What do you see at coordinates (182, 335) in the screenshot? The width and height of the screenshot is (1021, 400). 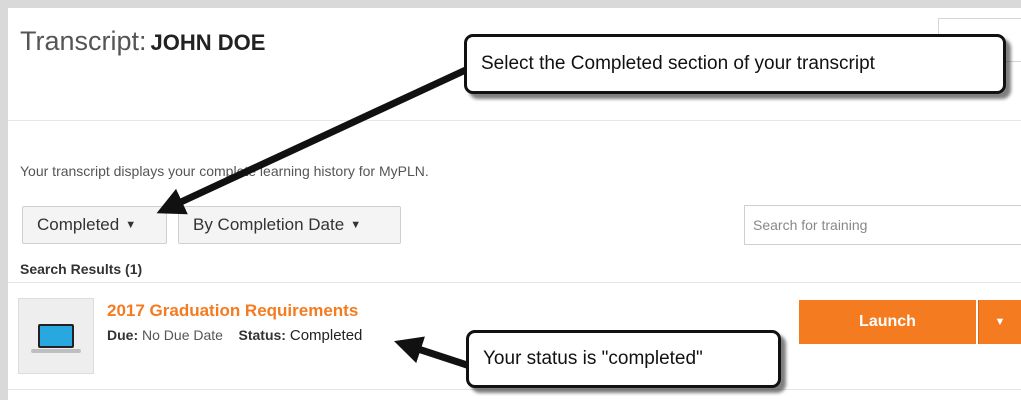 I see `due-value: No Due Date` at bounding box center [182, 335].